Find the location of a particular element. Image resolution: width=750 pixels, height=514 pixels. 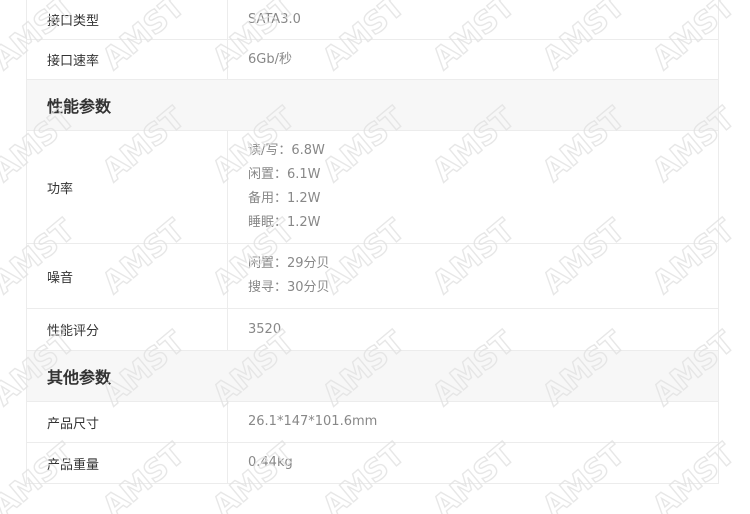

spec-row-performance-score: 性能评分 3520 is located at coordinates (372, 330).